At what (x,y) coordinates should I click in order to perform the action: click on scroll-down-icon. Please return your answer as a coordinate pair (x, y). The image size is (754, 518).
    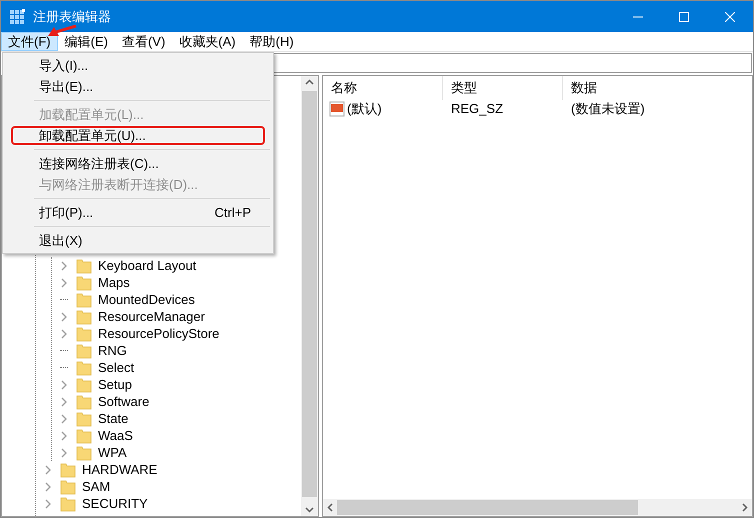
    Looking at the image, I should click on (309, 510).